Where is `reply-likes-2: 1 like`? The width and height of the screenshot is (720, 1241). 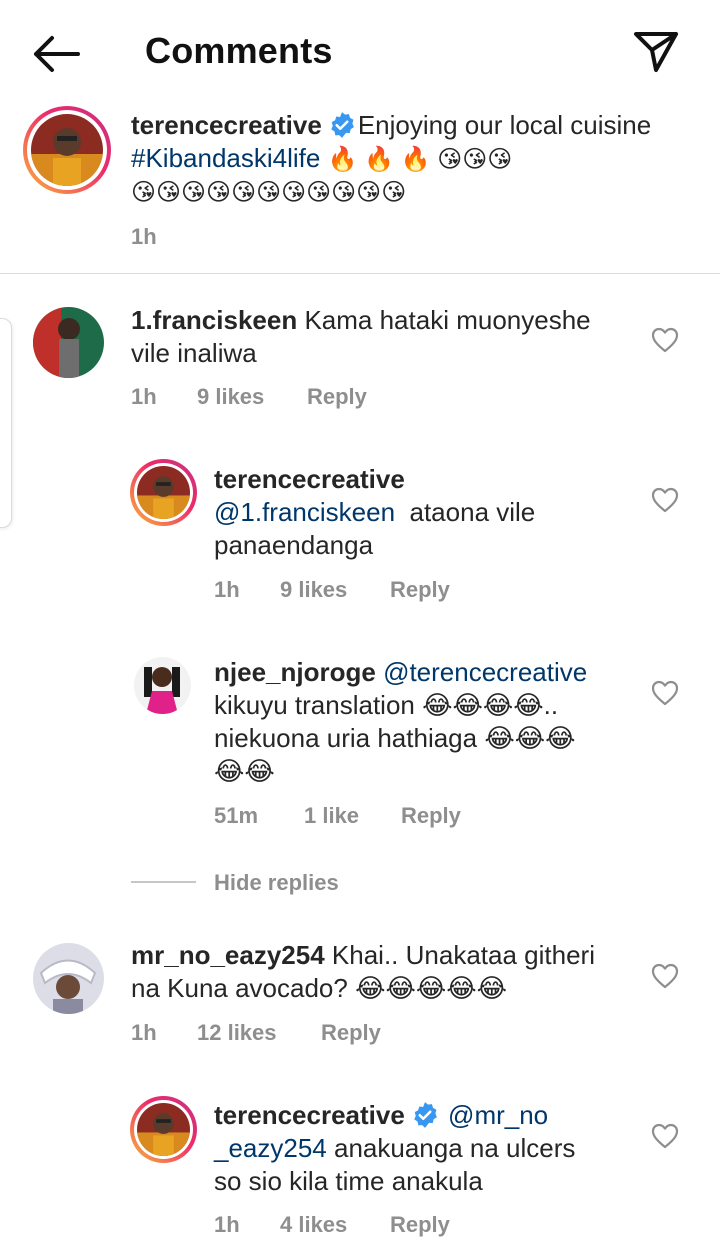 reply-likes-2: 1 like is located at coordinates (352, 816).